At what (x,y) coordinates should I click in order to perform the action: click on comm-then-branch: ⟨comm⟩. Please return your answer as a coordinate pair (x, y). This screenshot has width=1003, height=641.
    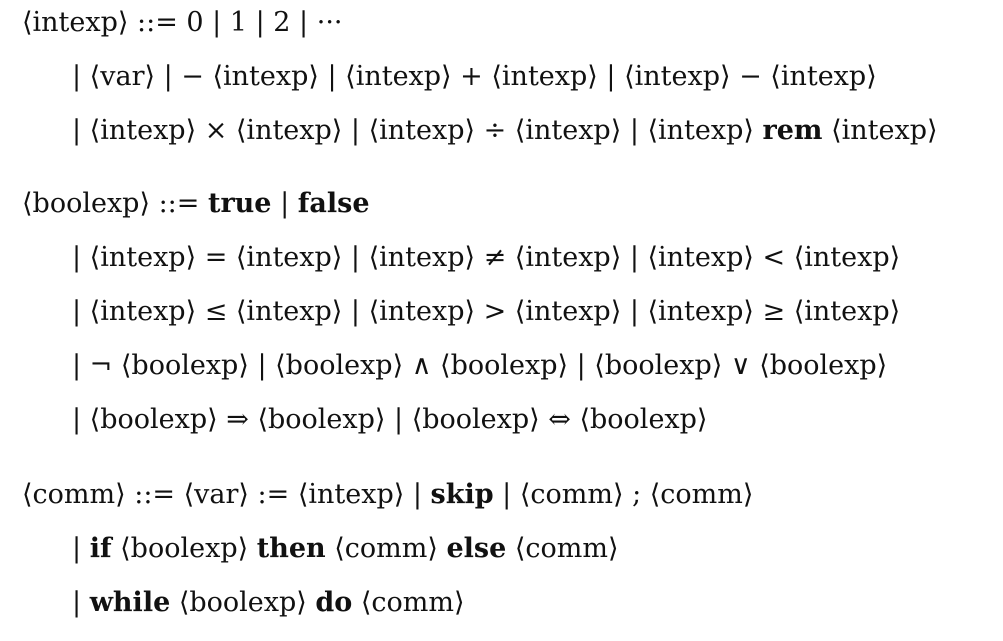
    Looking at the image, I should click on (386, 548).